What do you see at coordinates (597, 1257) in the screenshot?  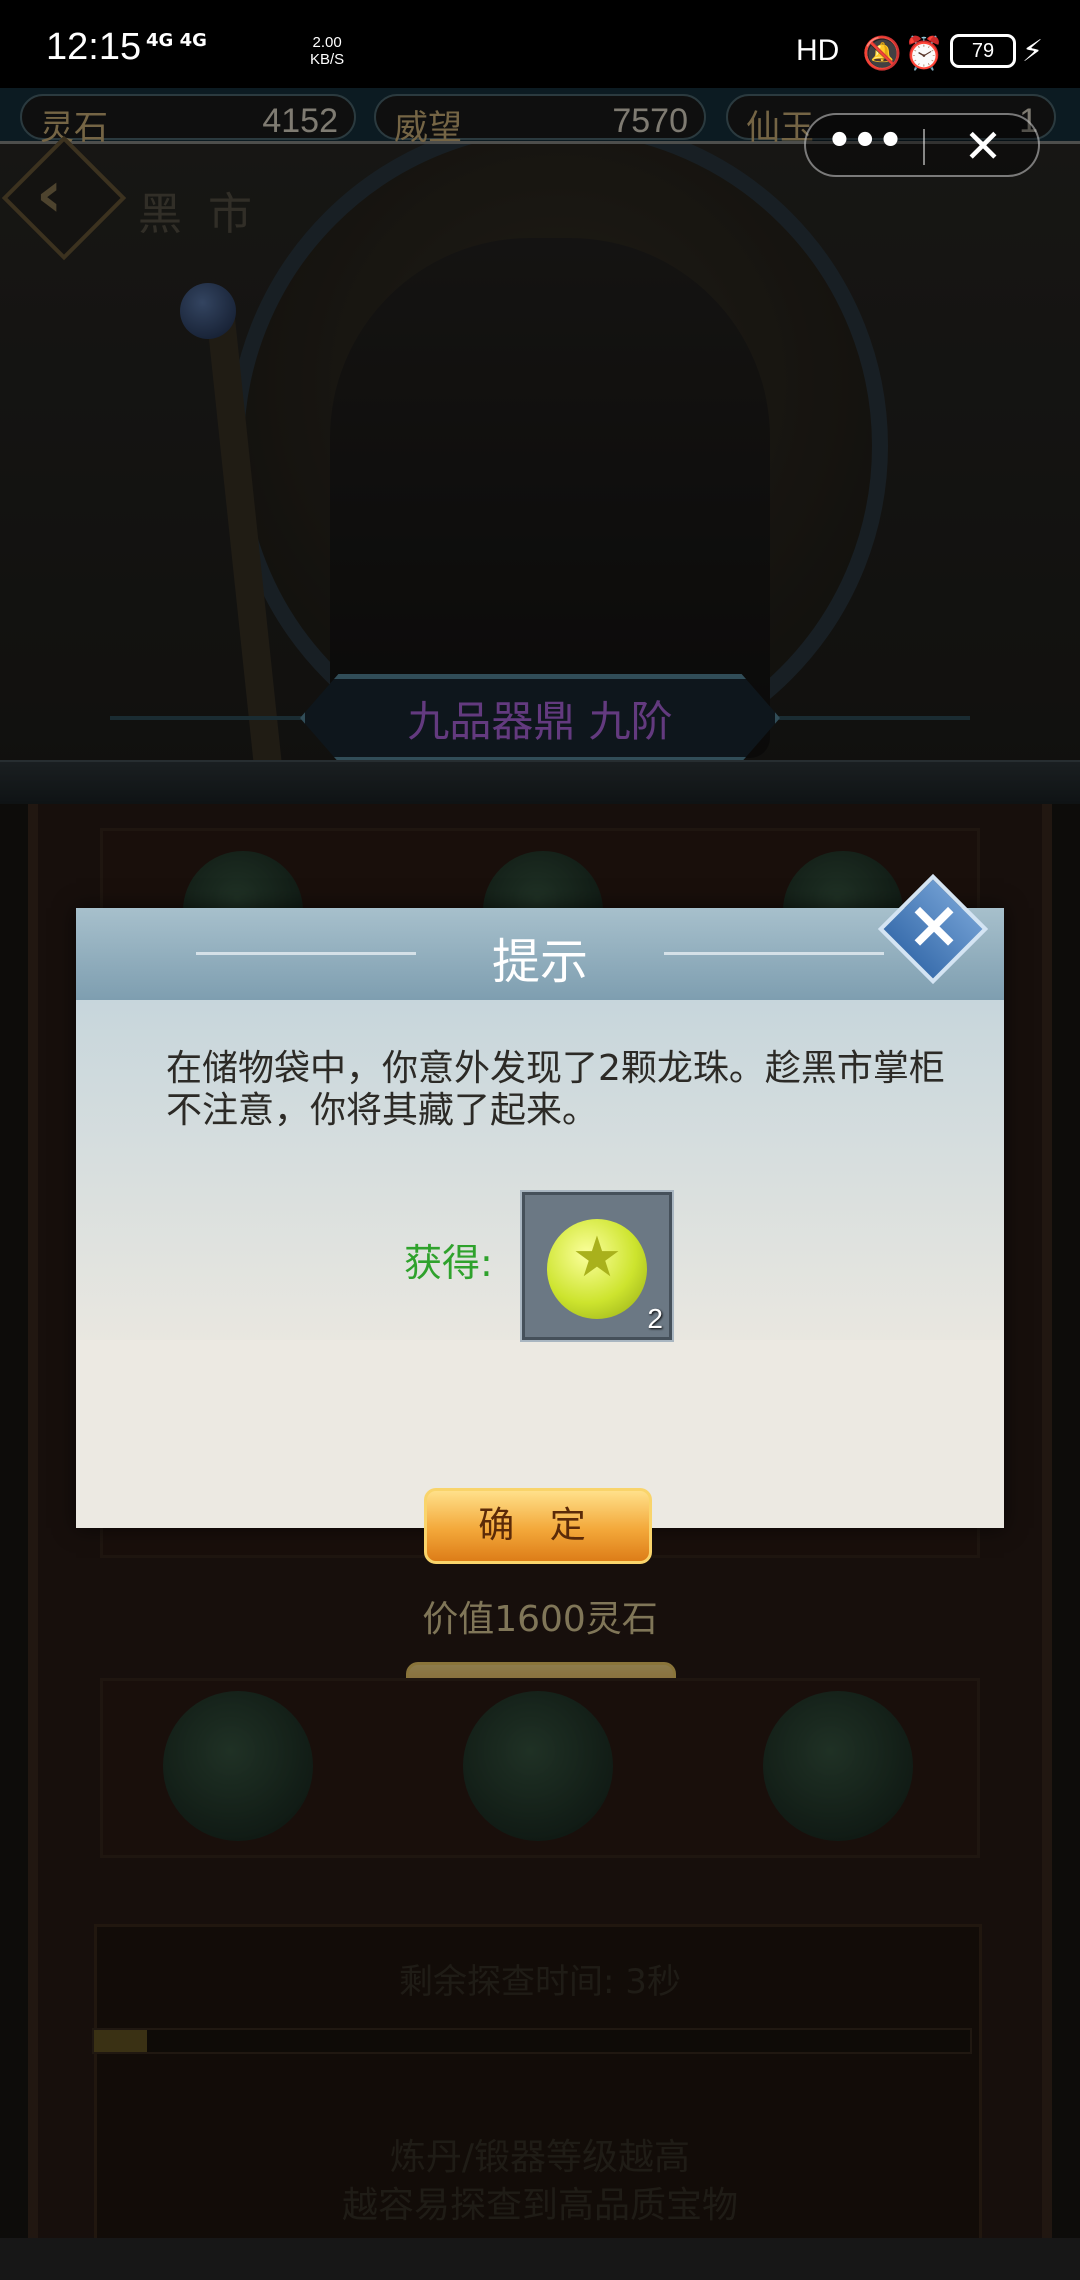 I see `star-icon: ★` at bounding box center [597, 1257].